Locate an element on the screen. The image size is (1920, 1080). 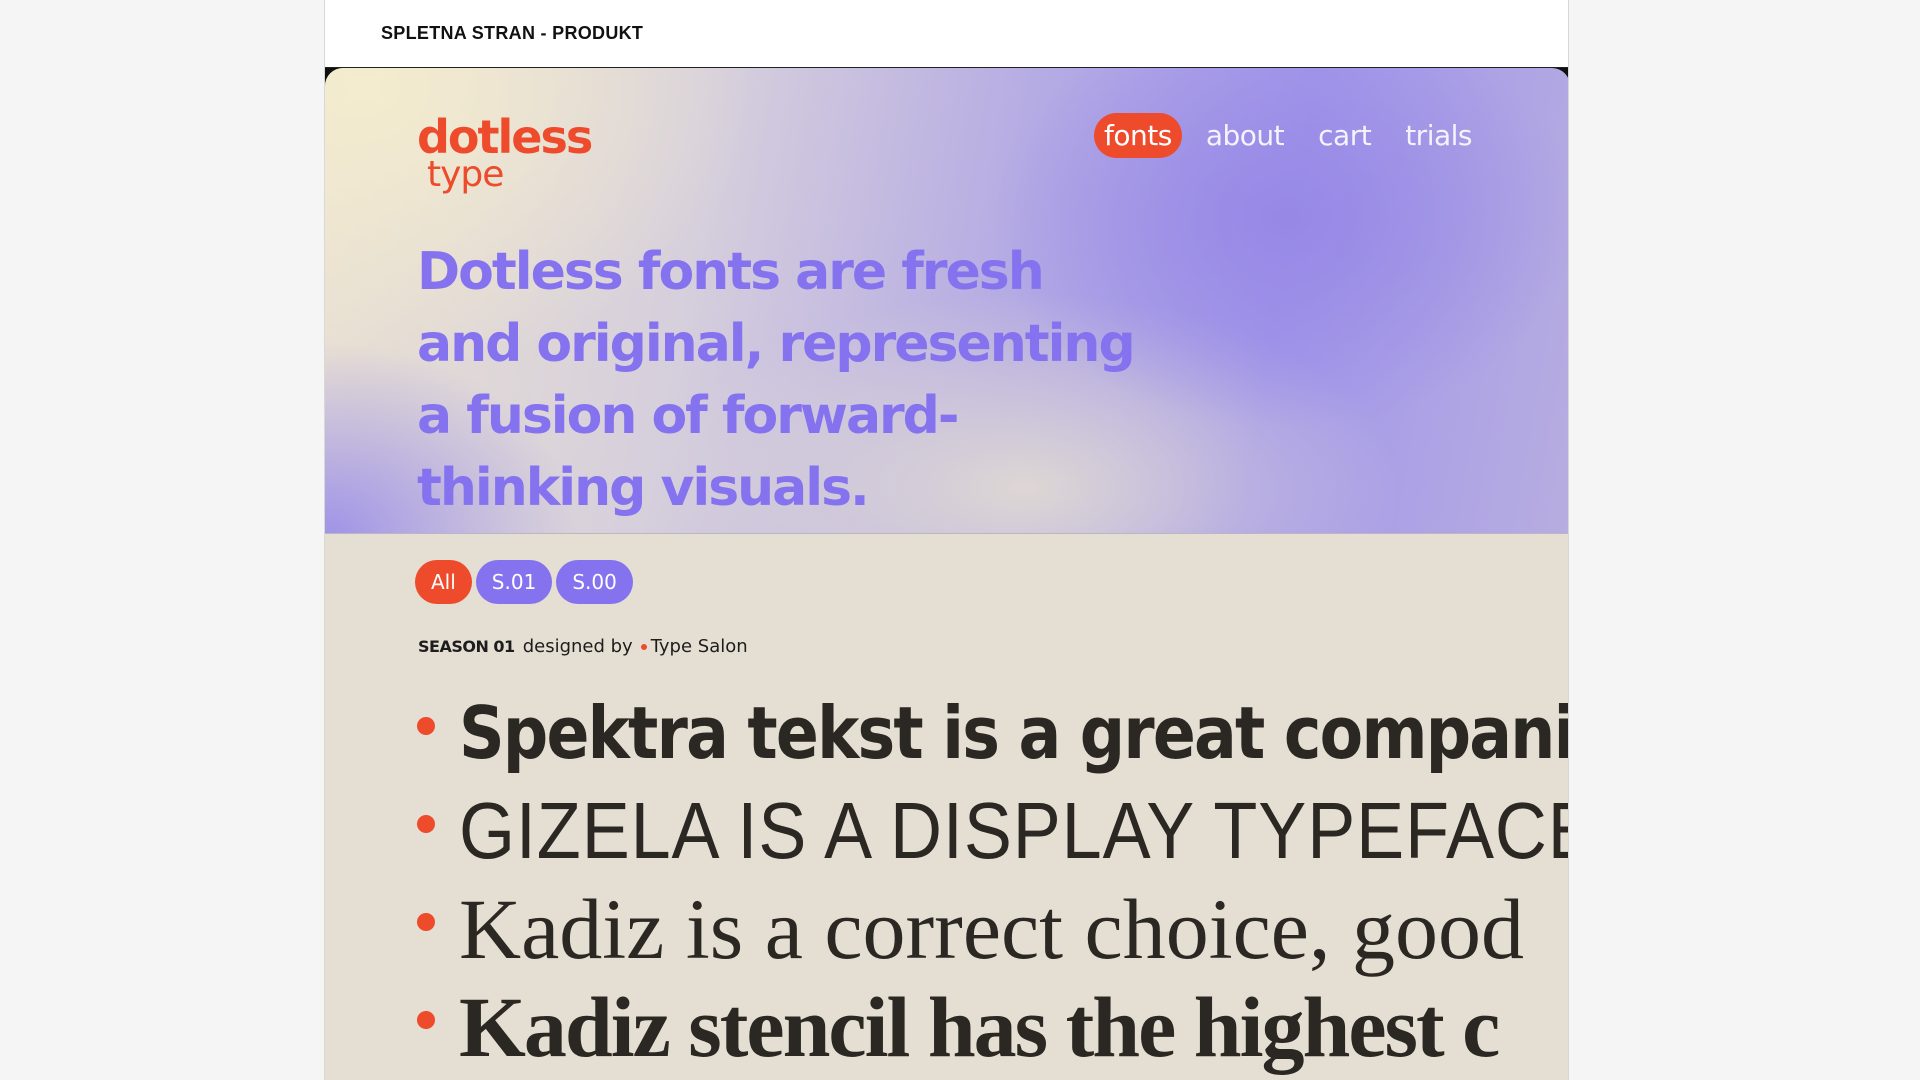
font-row-gizela: GIZELA IS A DISPLAY TYPEFACE PER is located at coordinates (993, 831).